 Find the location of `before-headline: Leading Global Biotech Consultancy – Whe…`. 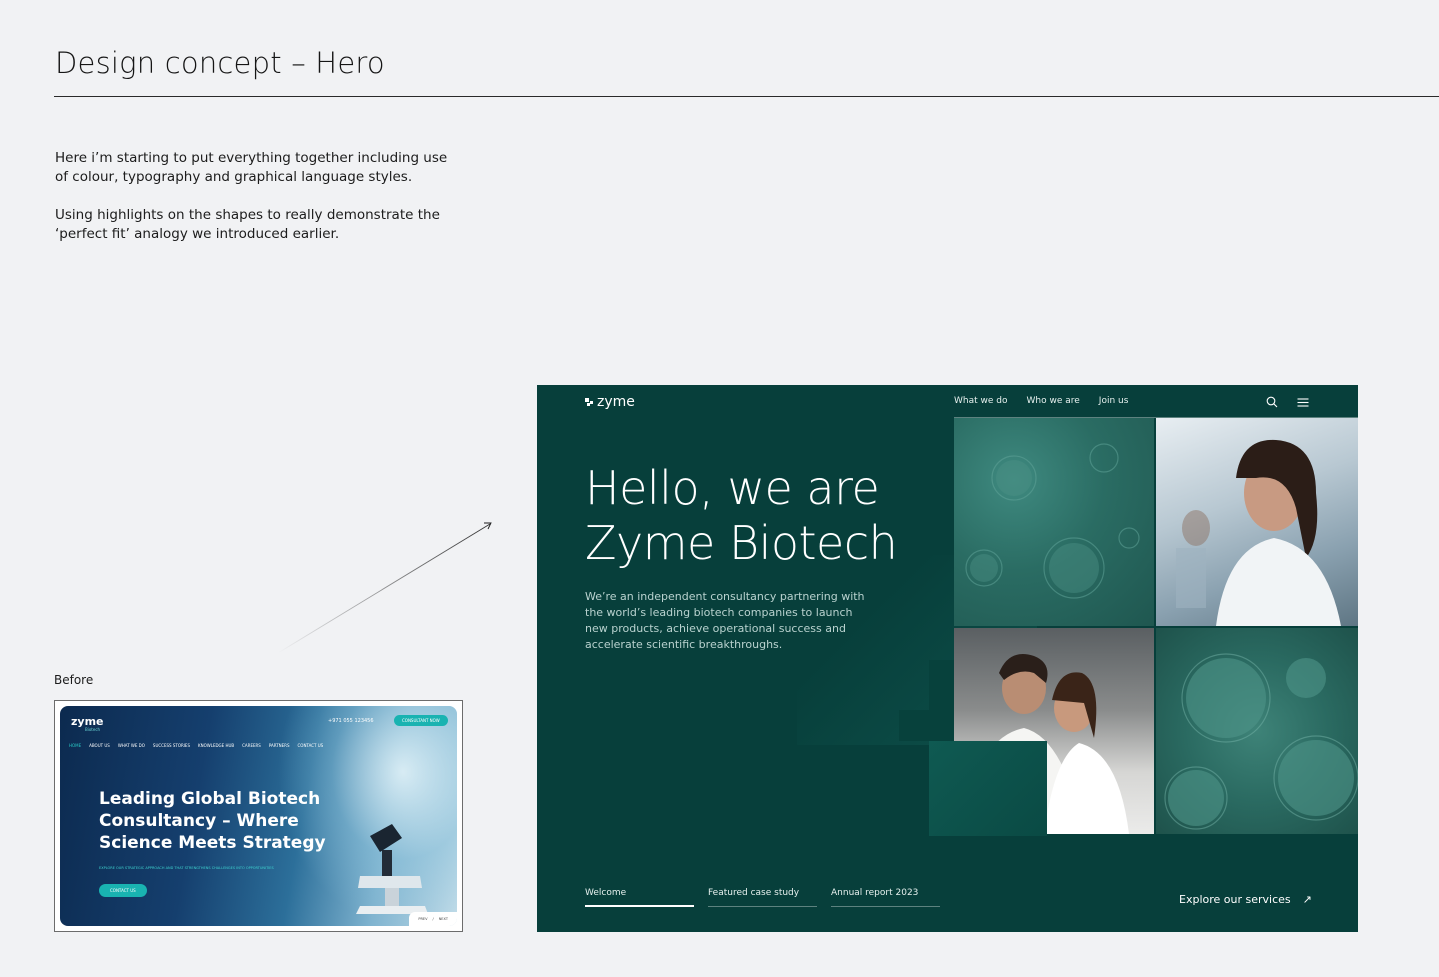

before-headline: Leading Global Biotech Consultancy – Whe… is located at coordinates (212, 821).